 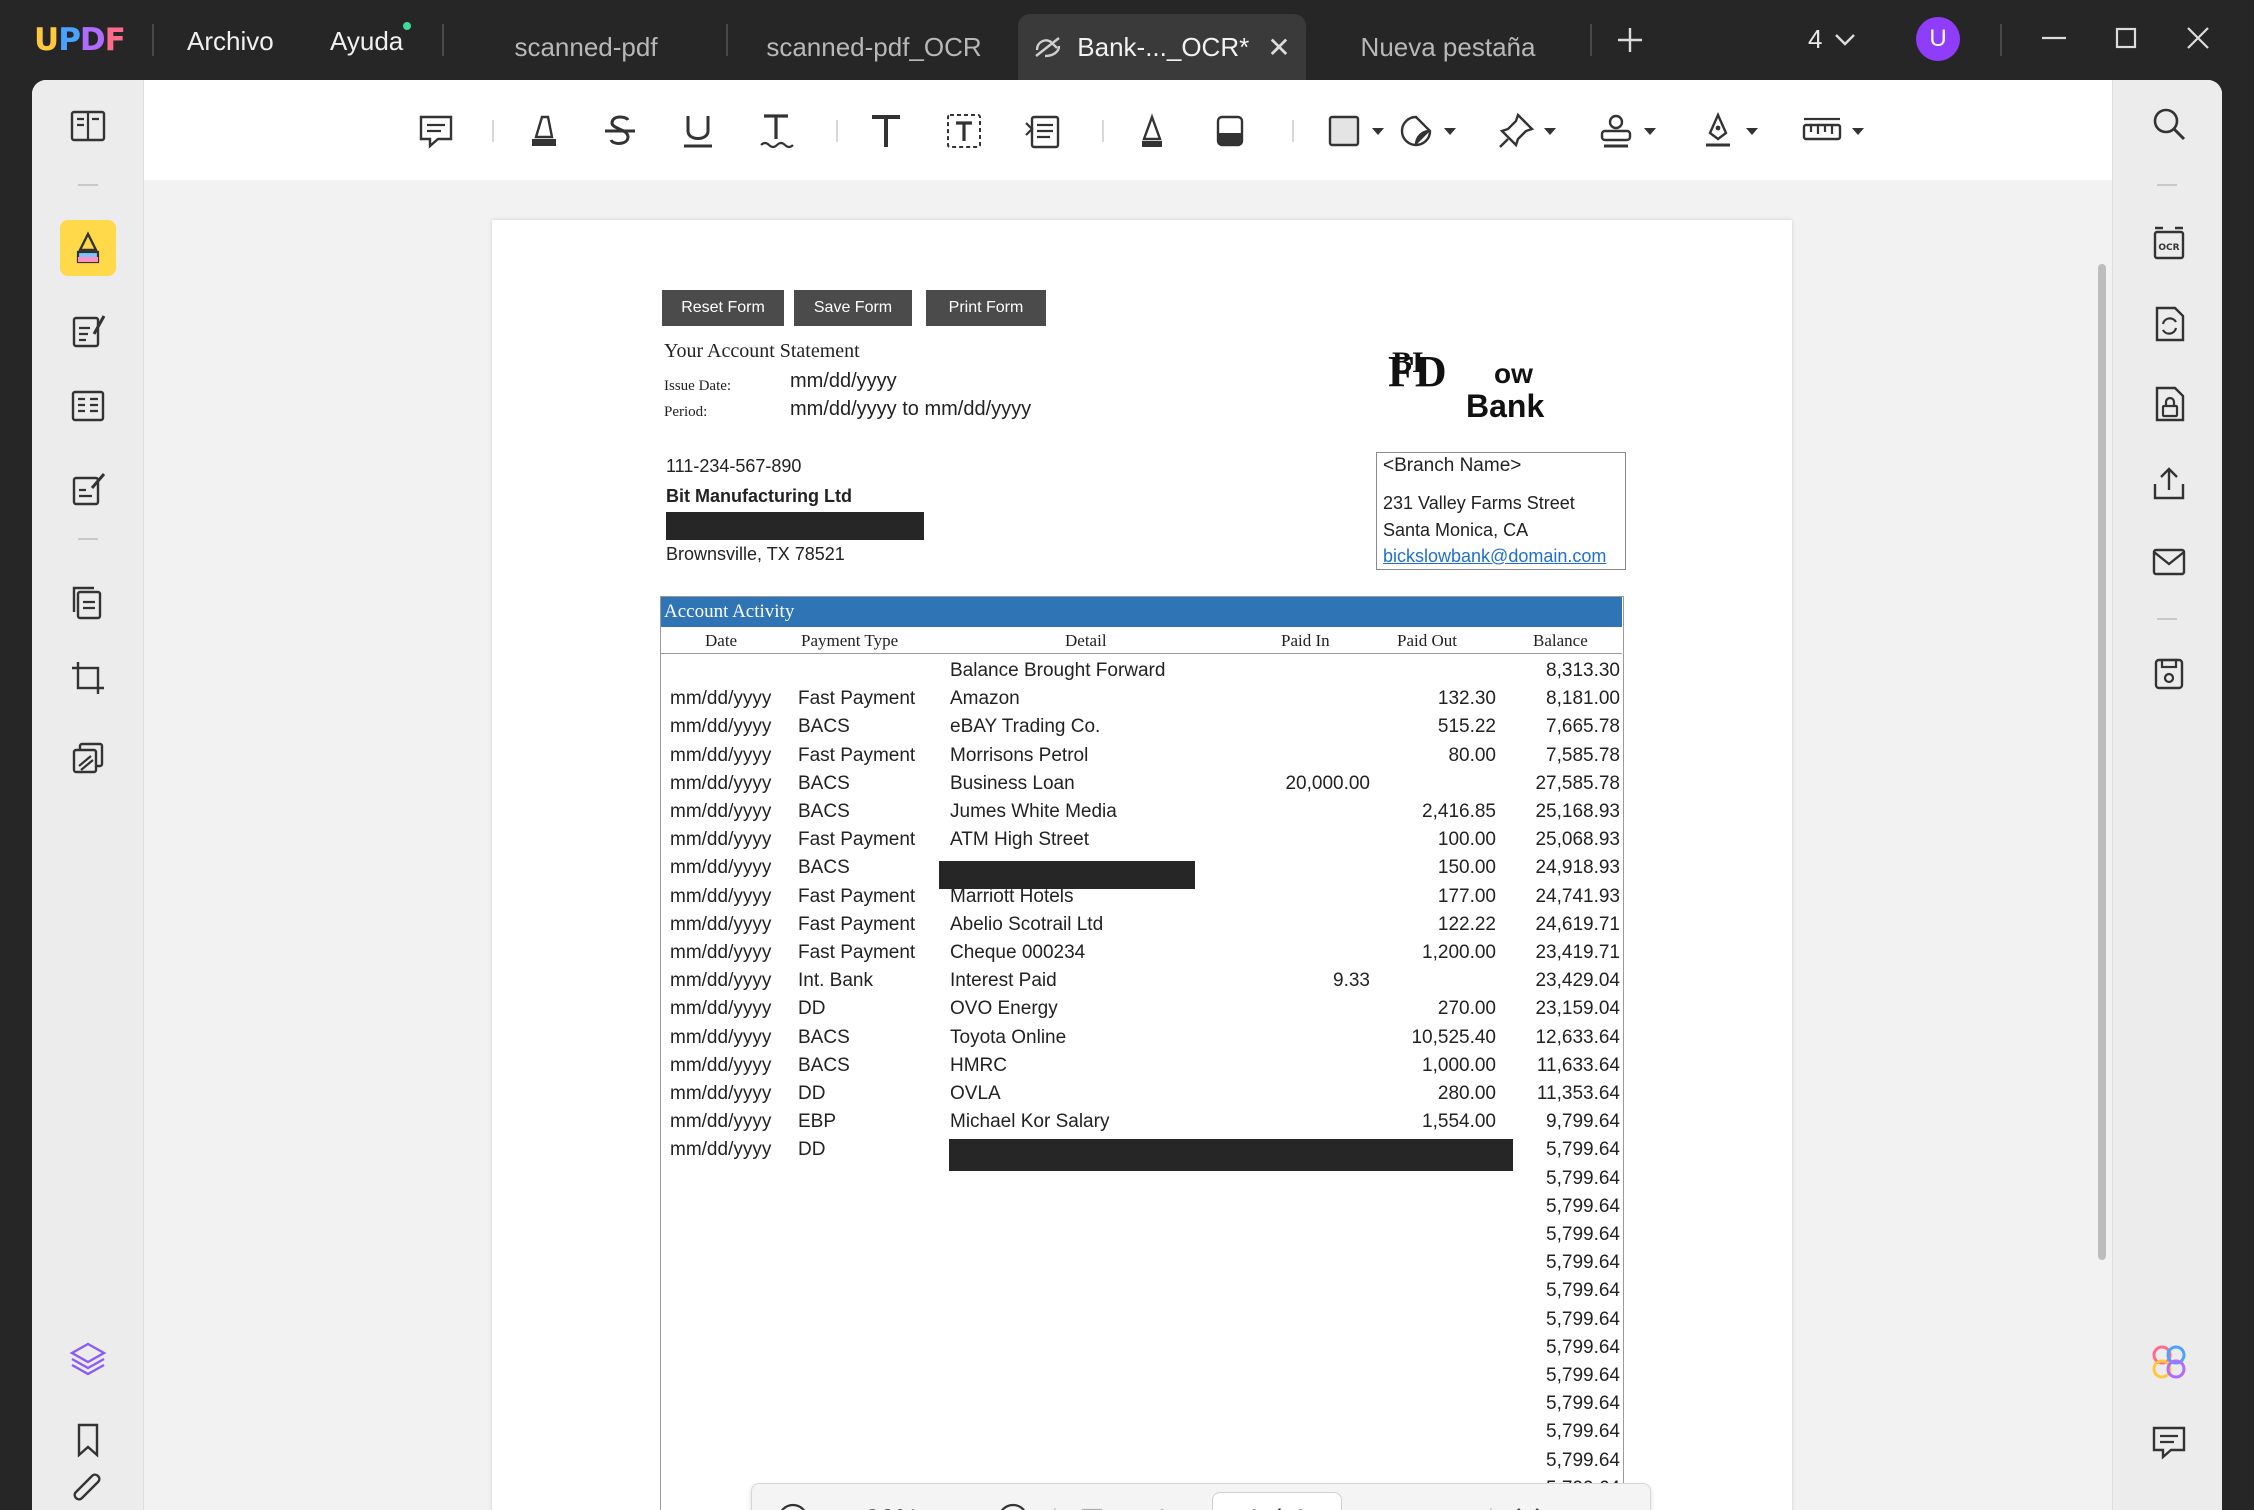 I want to click on reset-form-button: Reset Form, so click(x=723, y=308).